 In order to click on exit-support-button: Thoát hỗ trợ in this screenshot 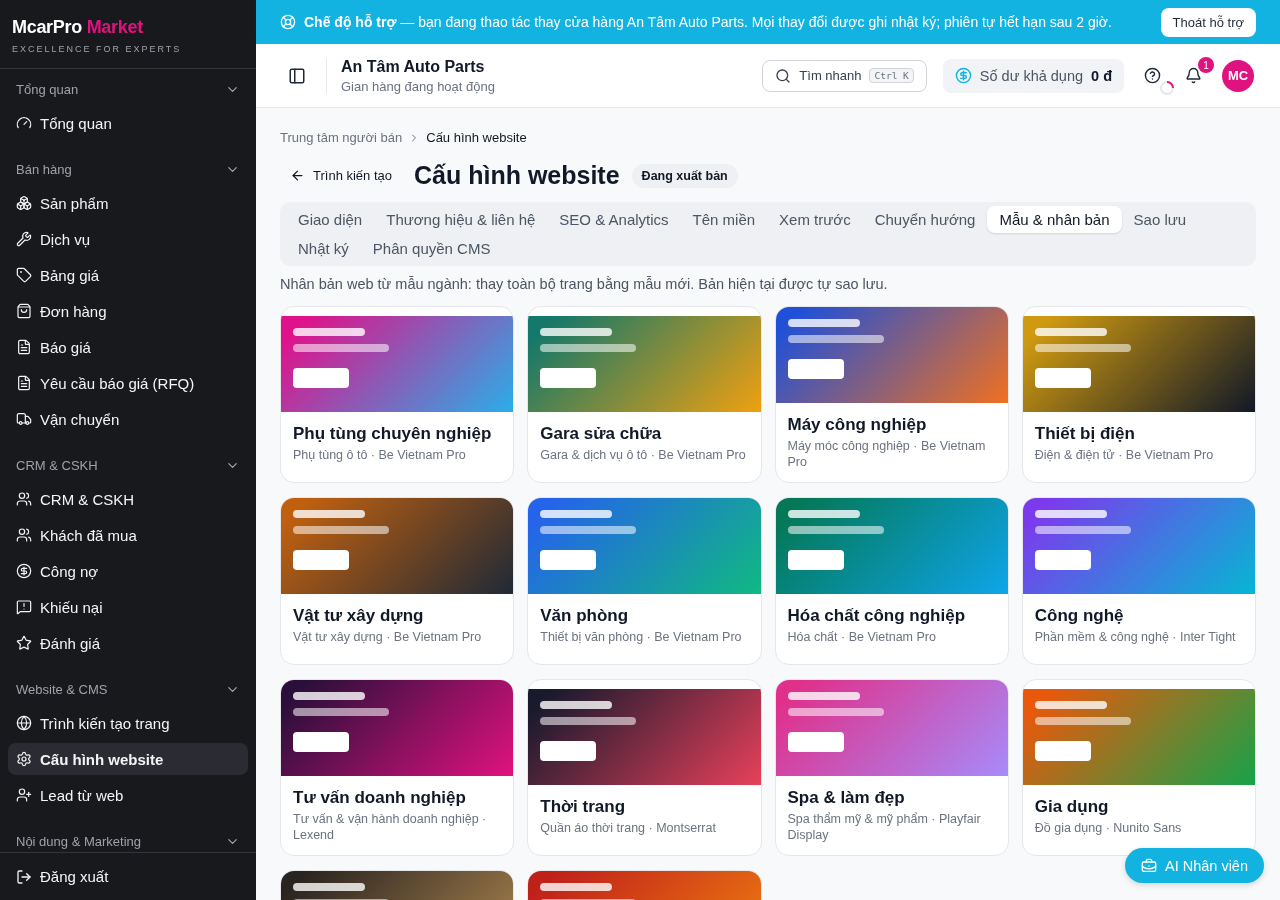, I will do `click(1208, 22)`.